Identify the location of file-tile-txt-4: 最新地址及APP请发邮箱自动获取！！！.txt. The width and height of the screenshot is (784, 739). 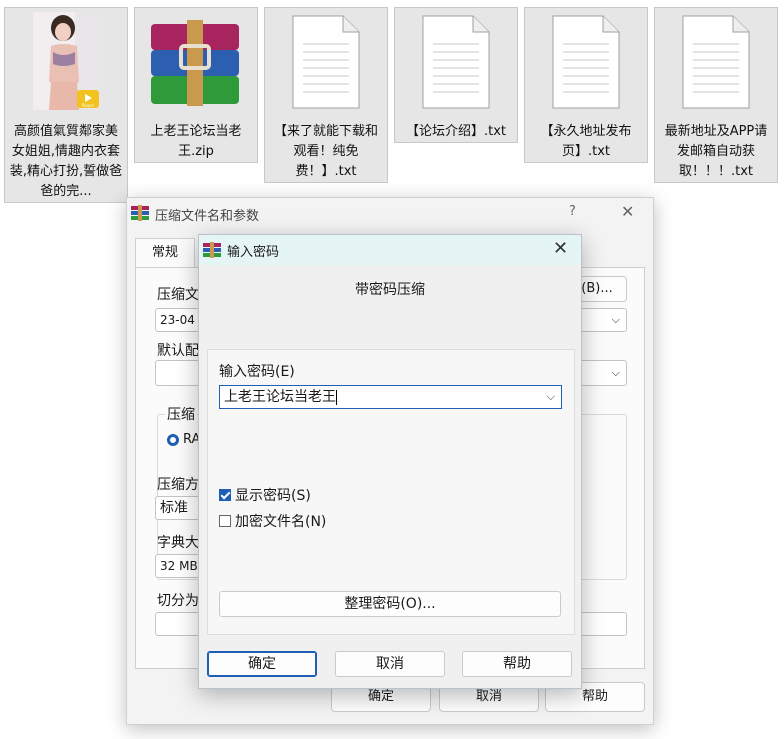
(716, 95).